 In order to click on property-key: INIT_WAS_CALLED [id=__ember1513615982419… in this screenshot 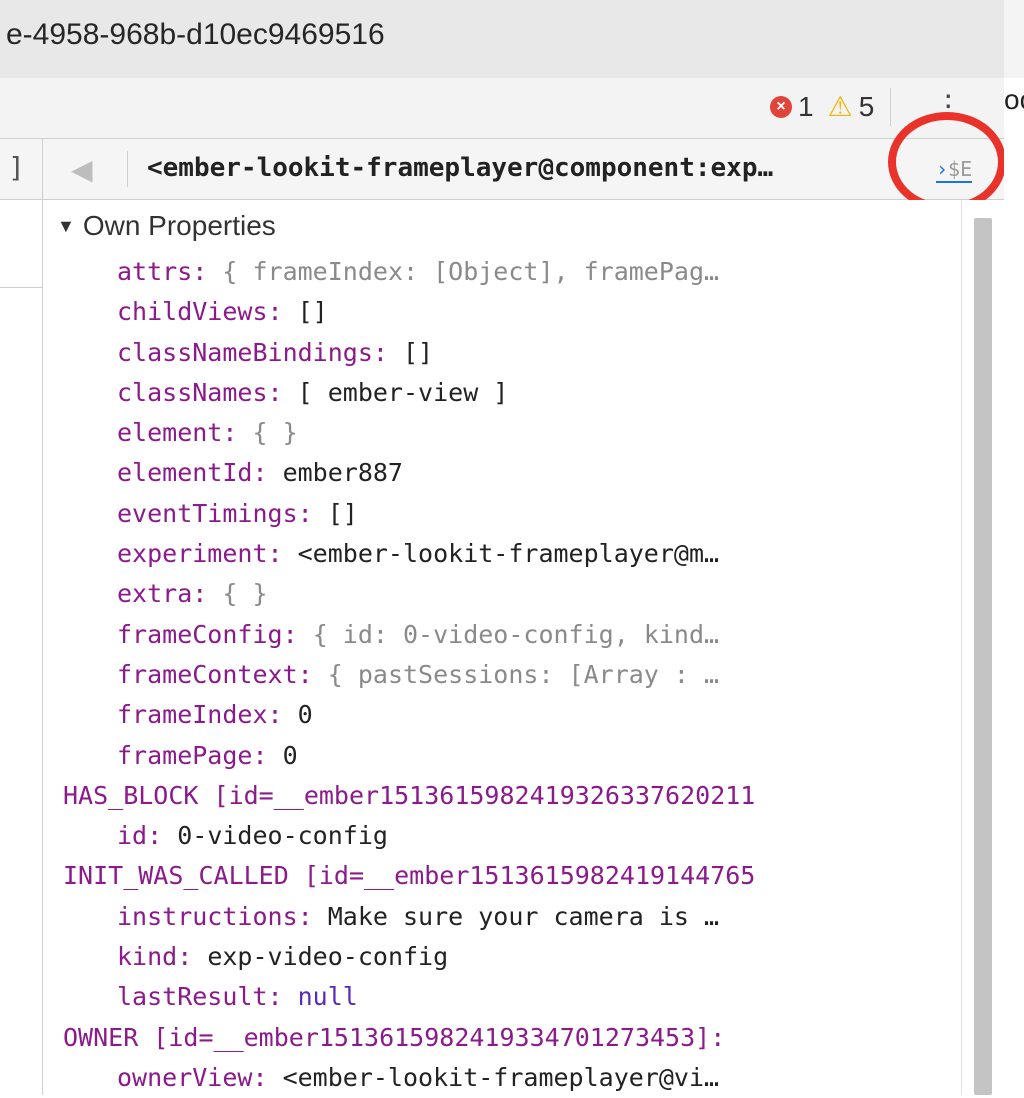, I will do `click(409, 876)`.